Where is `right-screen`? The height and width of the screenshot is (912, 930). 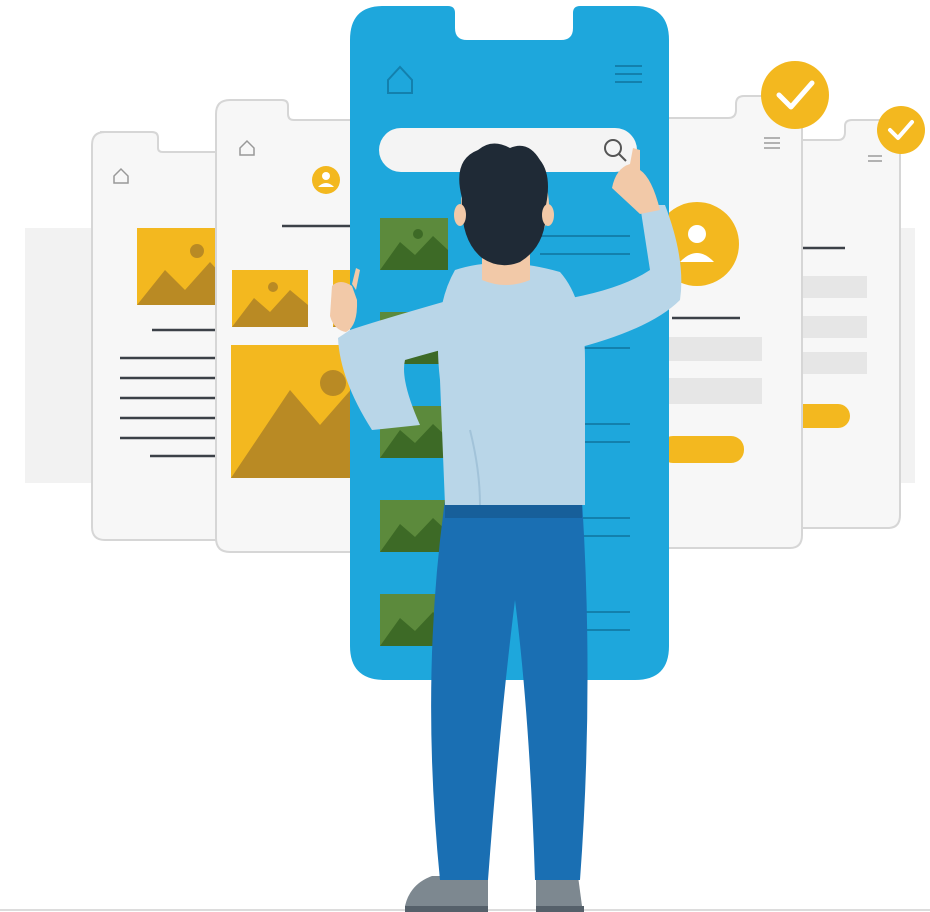 right-screen is located at coordinates (726, 322).